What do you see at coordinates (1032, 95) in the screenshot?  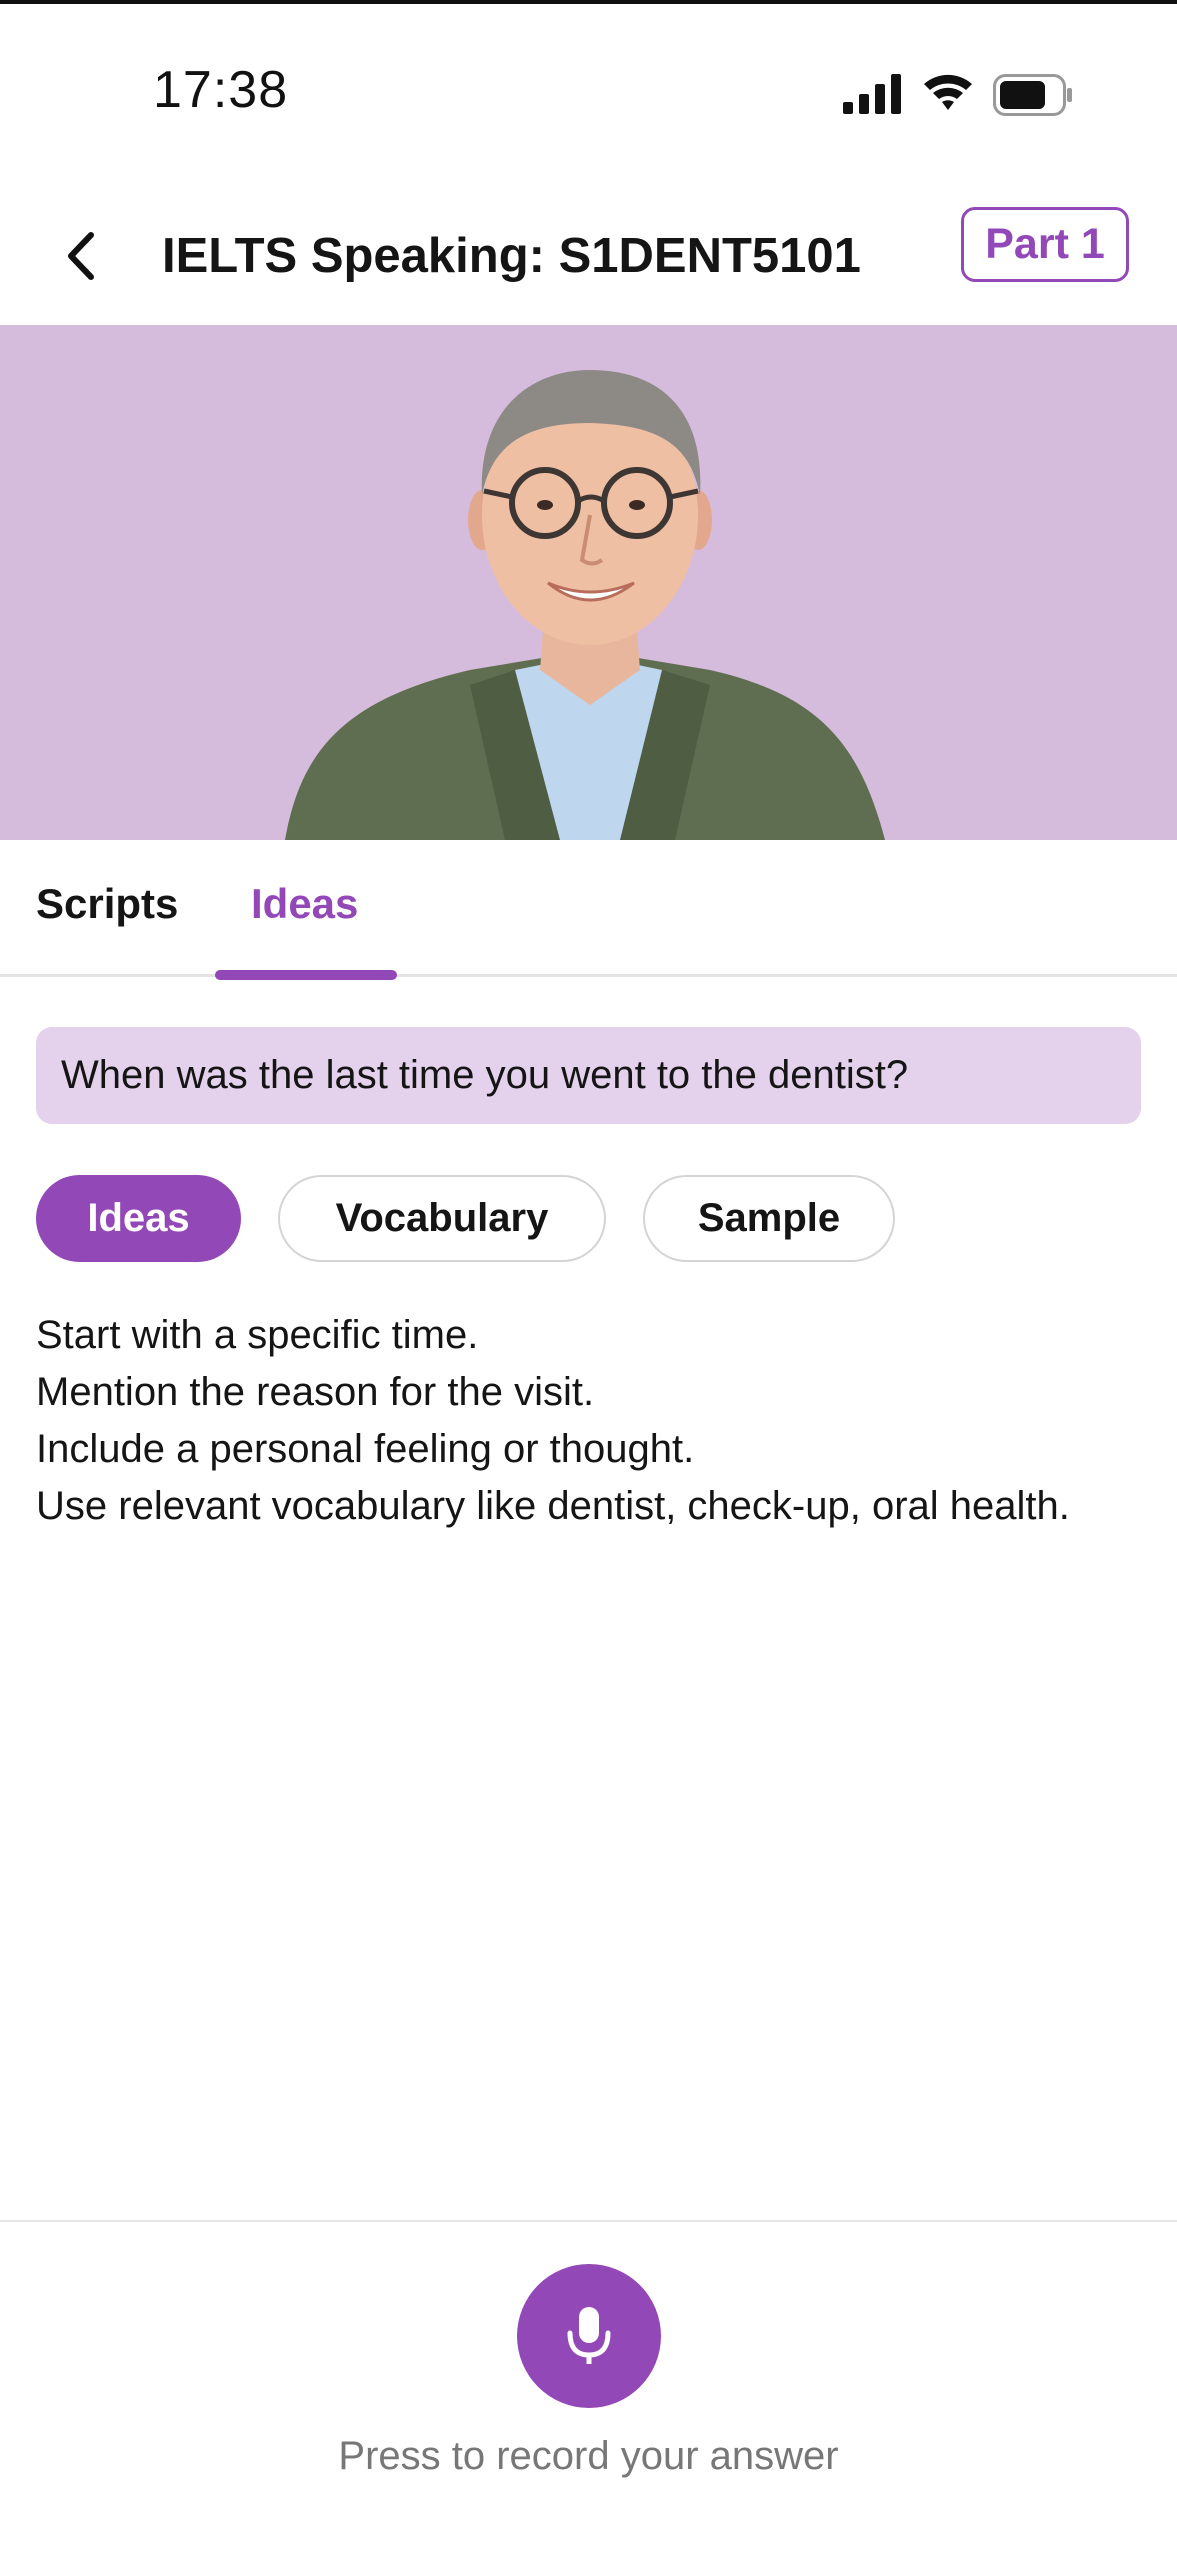 I see `battery-icon` at bounding box center [1032, 95].